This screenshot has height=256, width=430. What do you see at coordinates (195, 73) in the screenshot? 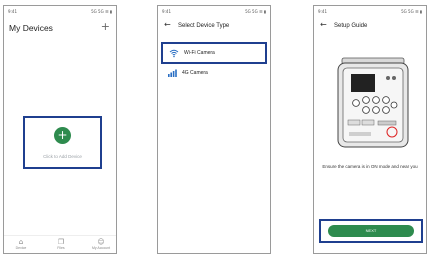
I see `device-type-label: 4G Camera` at bounding box center [195, 73].